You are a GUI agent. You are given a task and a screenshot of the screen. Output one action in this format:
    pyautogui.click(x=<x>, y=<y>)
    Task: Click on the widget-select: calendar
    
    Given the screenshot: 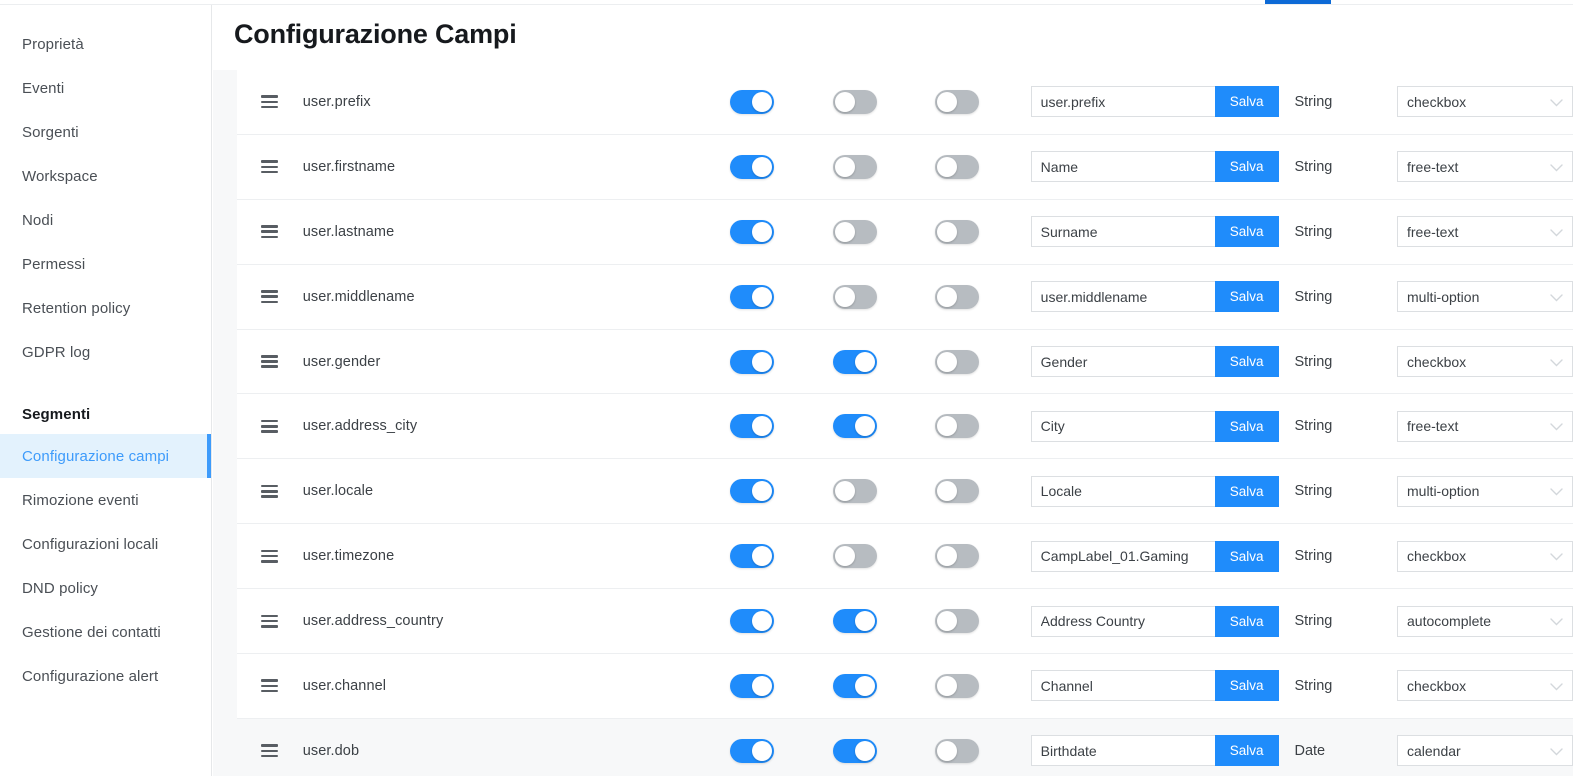 What is the action you would take?
    pyautogui.click(x=1485, y=751)
    